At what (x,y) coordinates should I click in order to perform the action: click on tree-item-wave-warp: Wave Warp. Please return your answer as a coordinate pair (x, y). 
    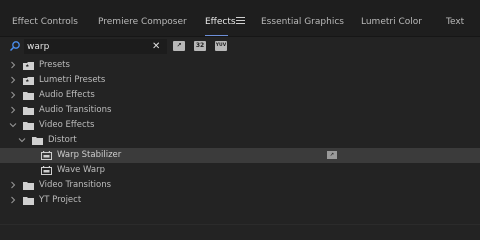
    Looking at the image, I should click on (240, 170).